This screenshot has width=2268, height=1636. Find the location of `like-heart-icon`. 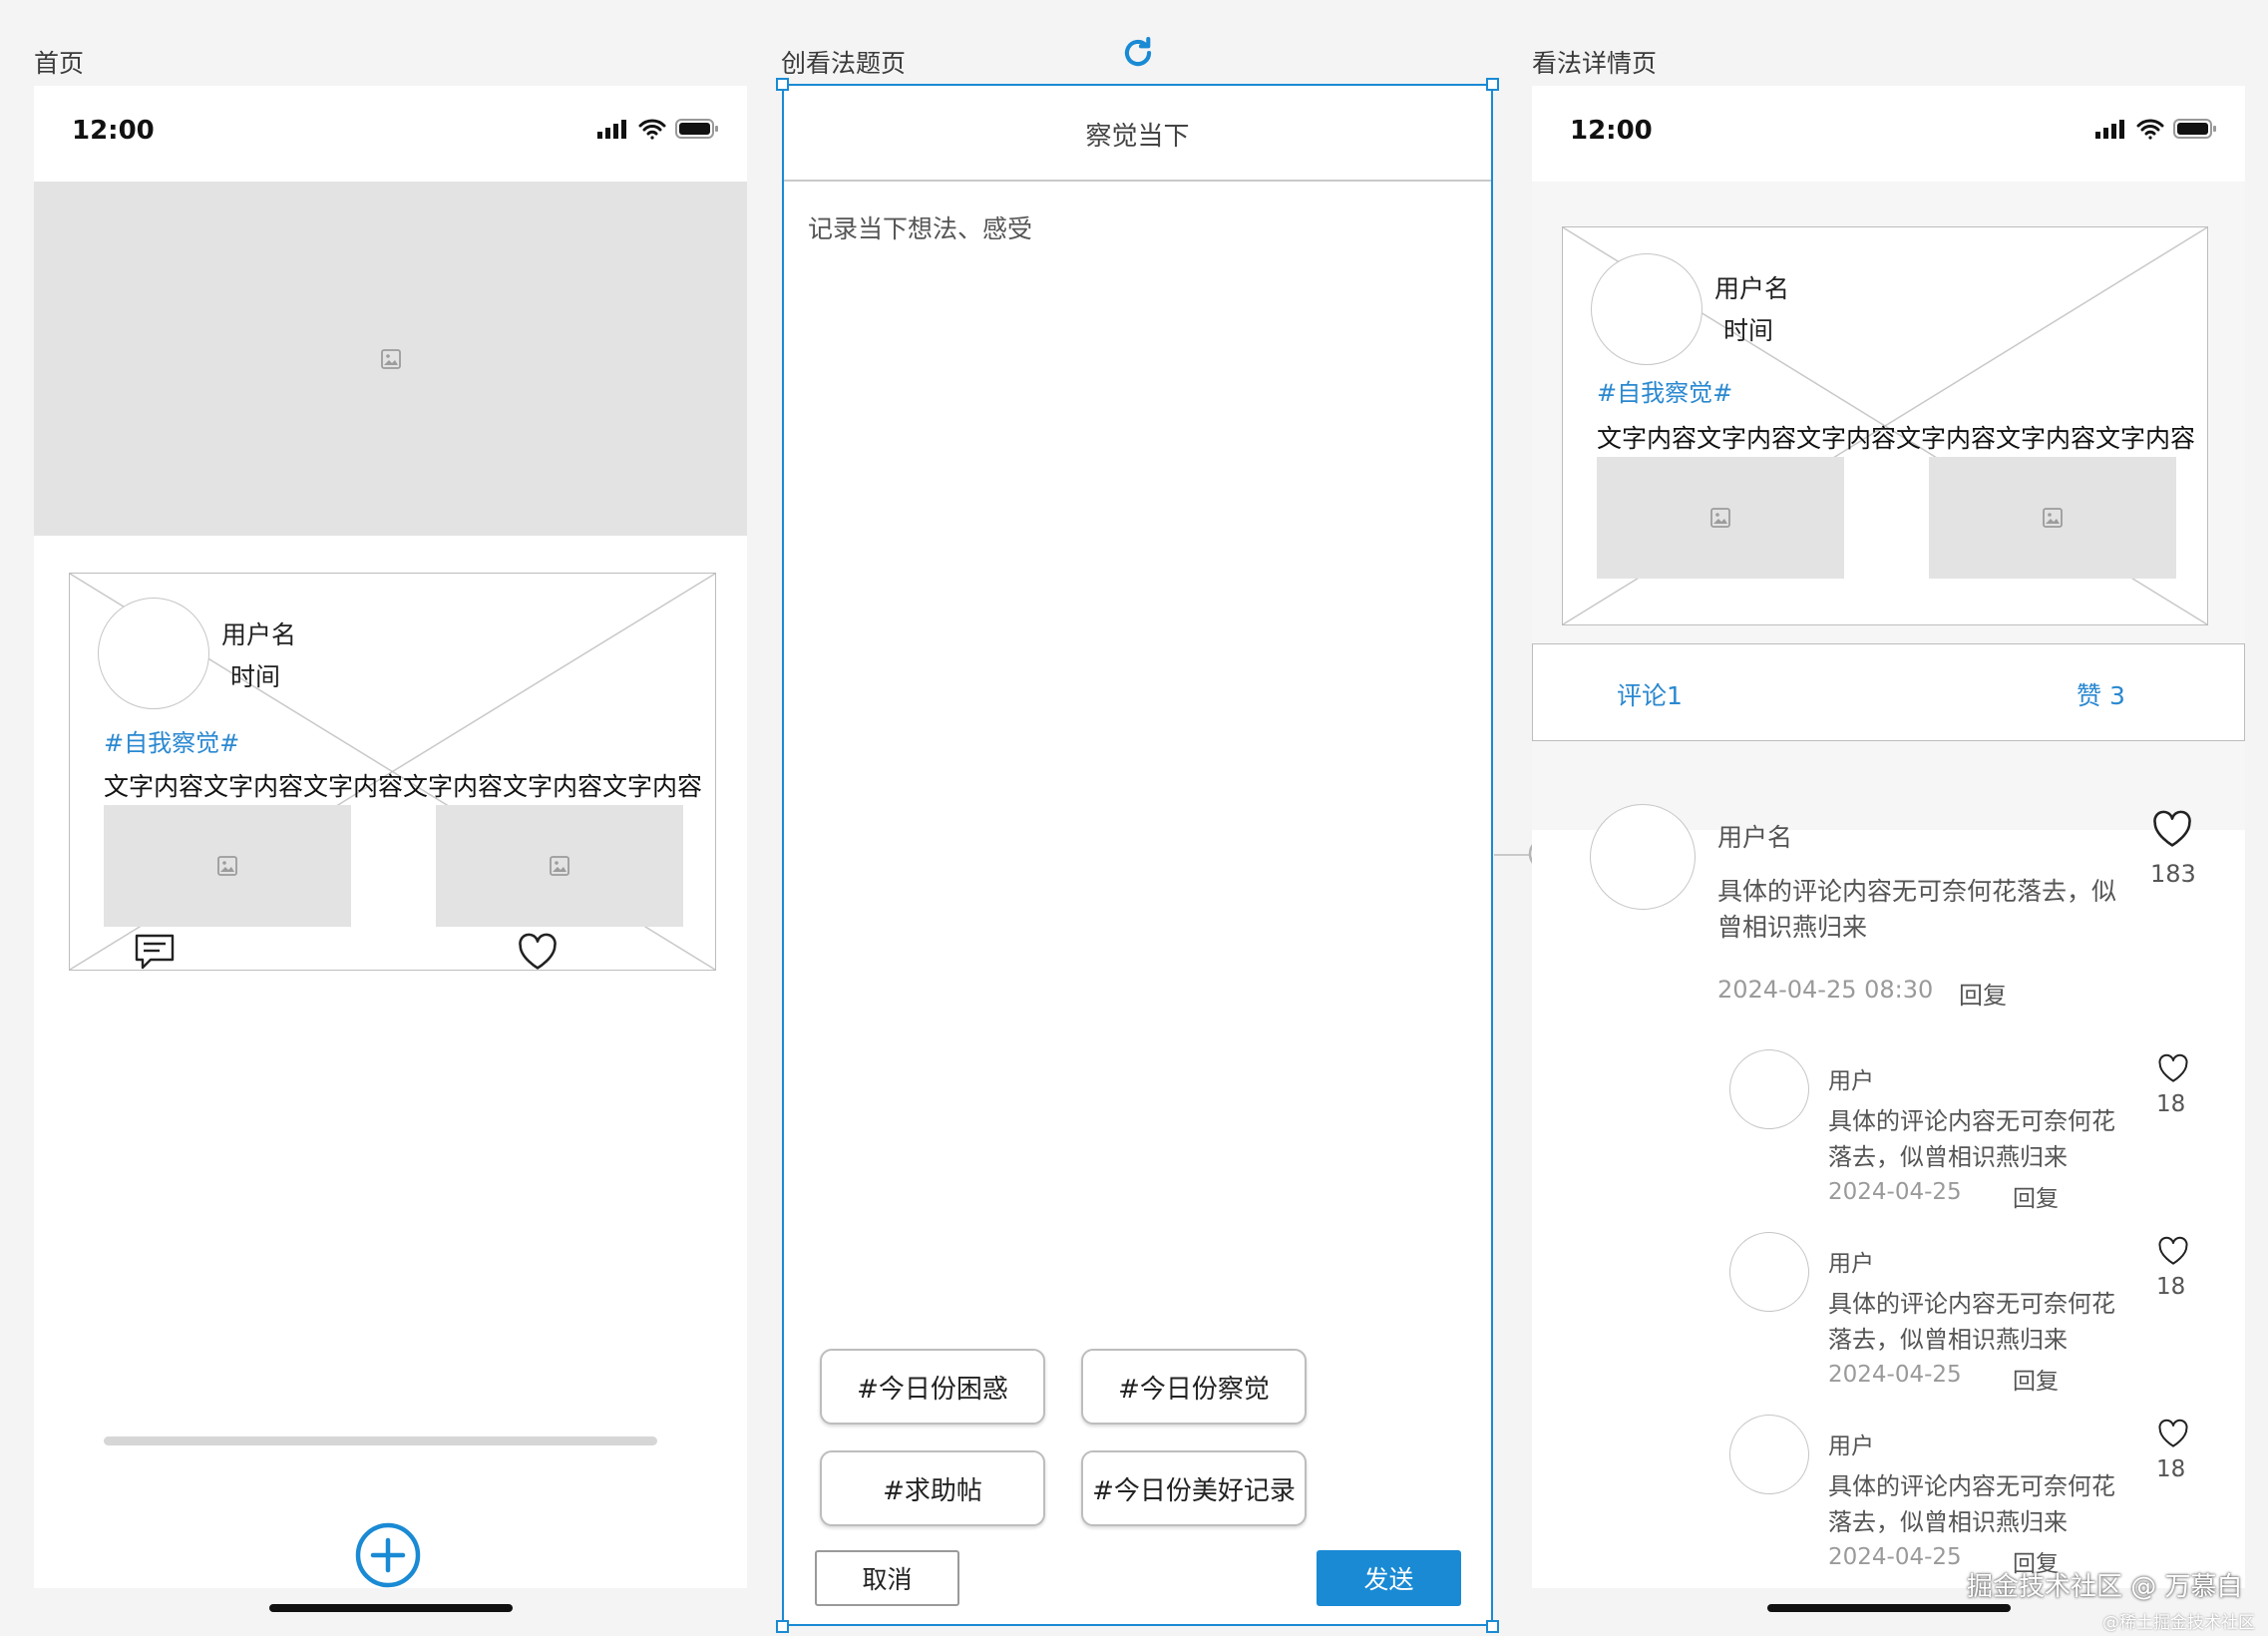

like-heart-icon is located at coordinates (538, 954).